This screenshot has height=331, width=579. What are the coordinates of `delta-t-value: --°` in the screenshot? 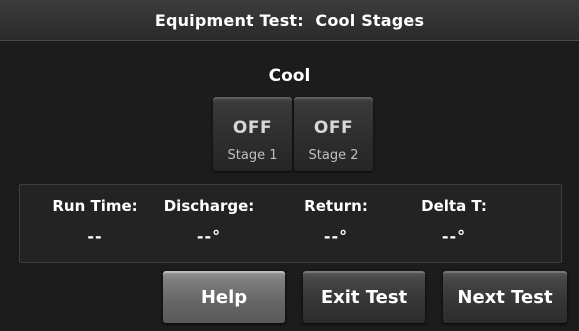 It's located at (454, 236).